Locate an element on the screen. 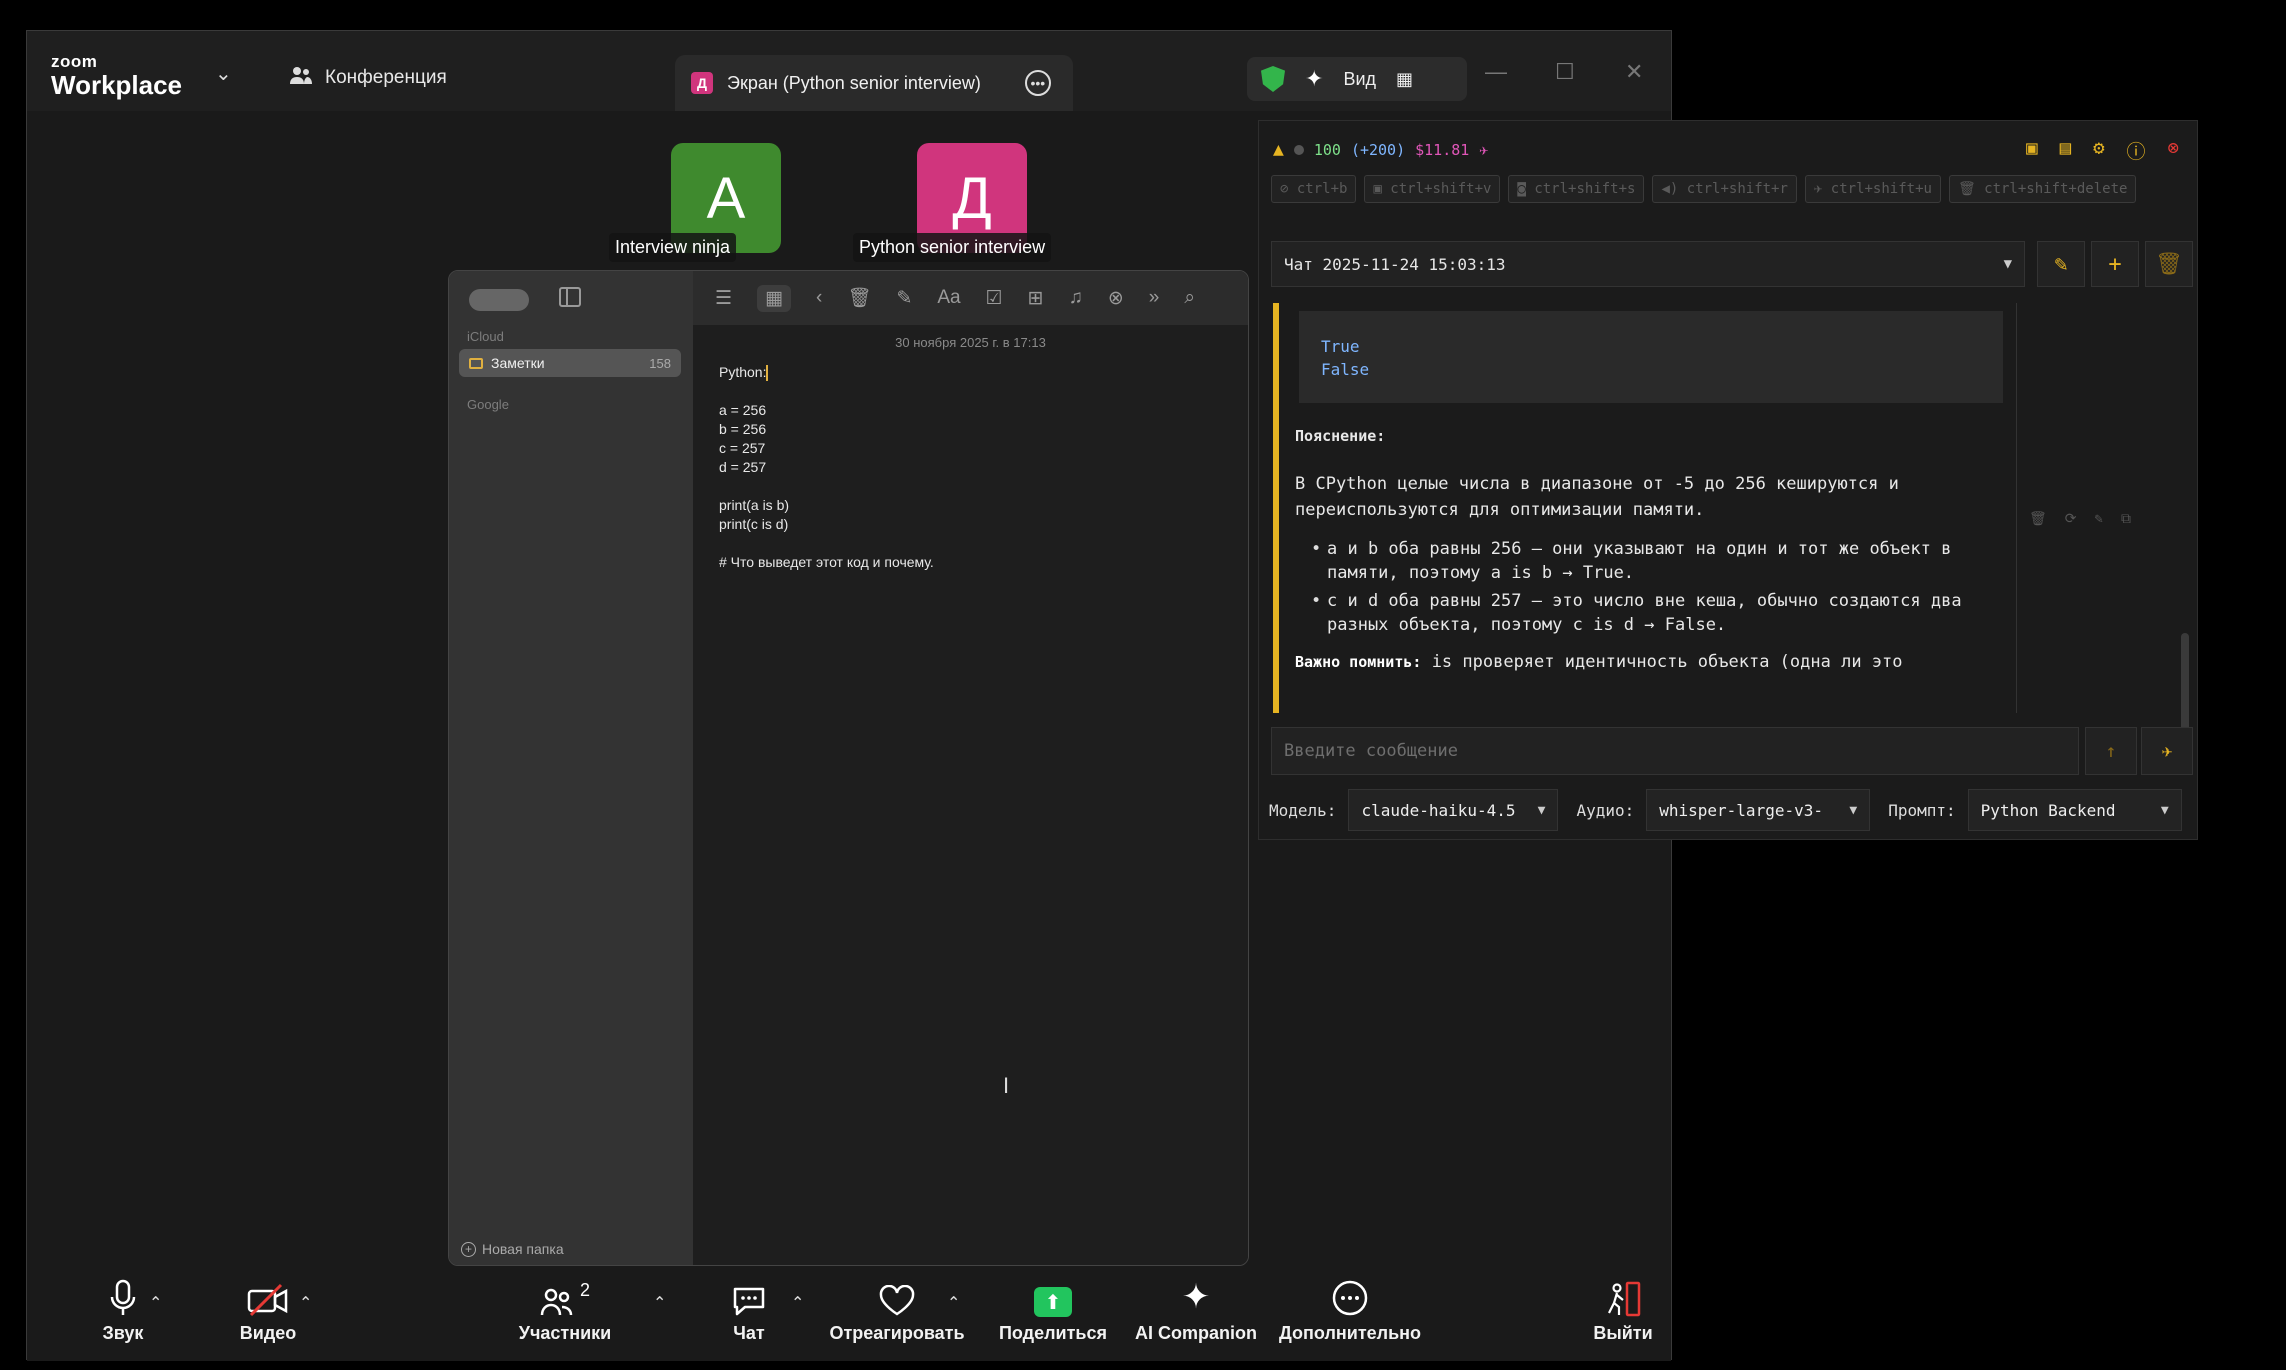  chat-selector: Чат 2025-11-24 15:03:13 ▼ is located at coordinates (1648, 264).